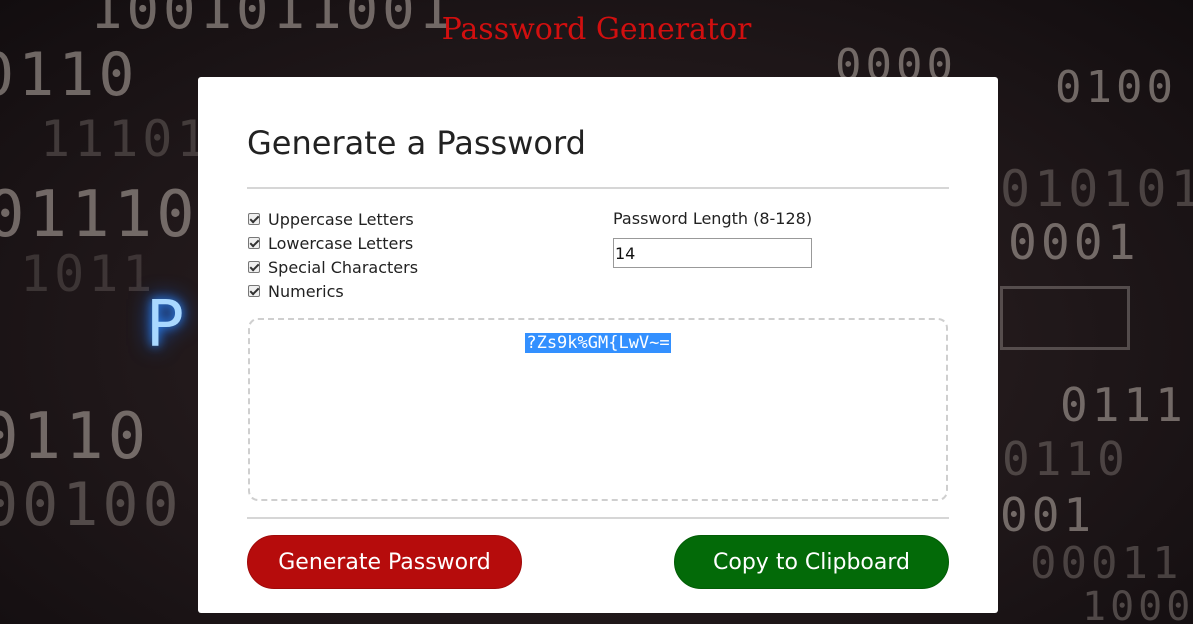  What do you see at coordinates (1116, 87) in the screenshot?
I see `background-digits: 0100` at bounding box center [1116, 87].